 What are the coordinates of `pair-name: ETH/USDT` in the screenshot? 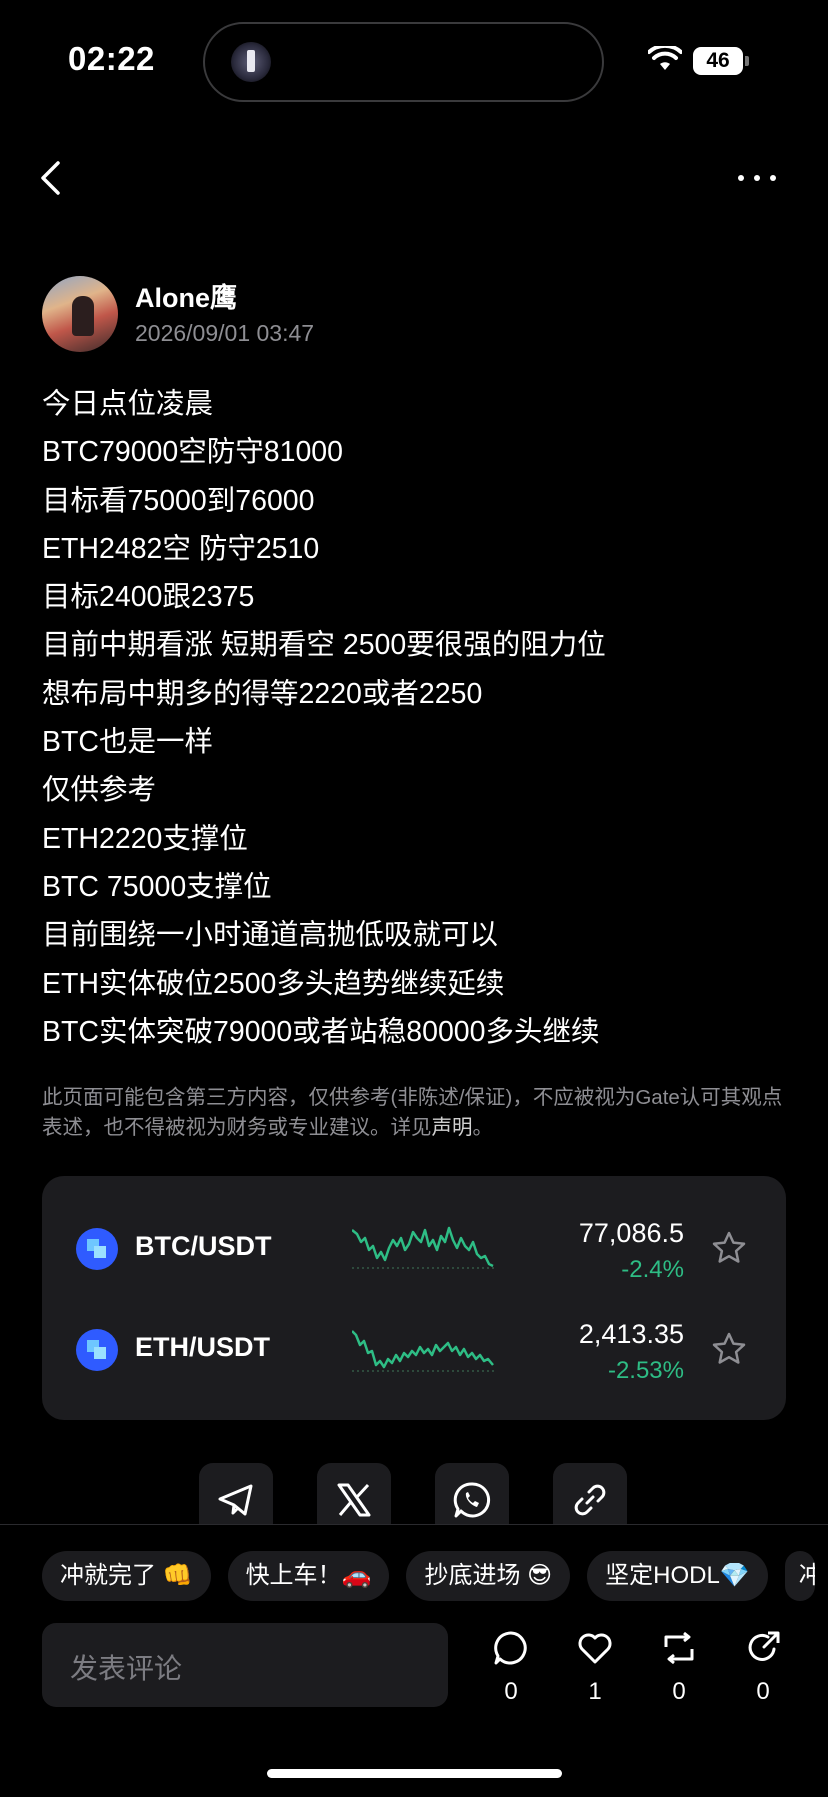 It's located at (202, 1347).